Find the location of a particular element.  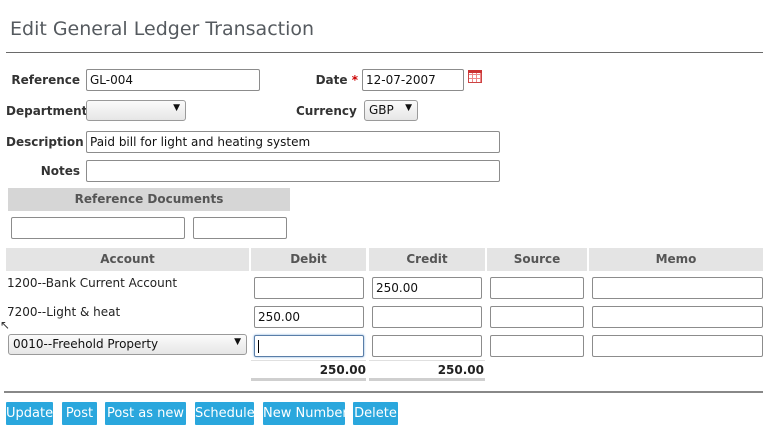

reference-field: GL-004 is located at coordinates (173, 80).